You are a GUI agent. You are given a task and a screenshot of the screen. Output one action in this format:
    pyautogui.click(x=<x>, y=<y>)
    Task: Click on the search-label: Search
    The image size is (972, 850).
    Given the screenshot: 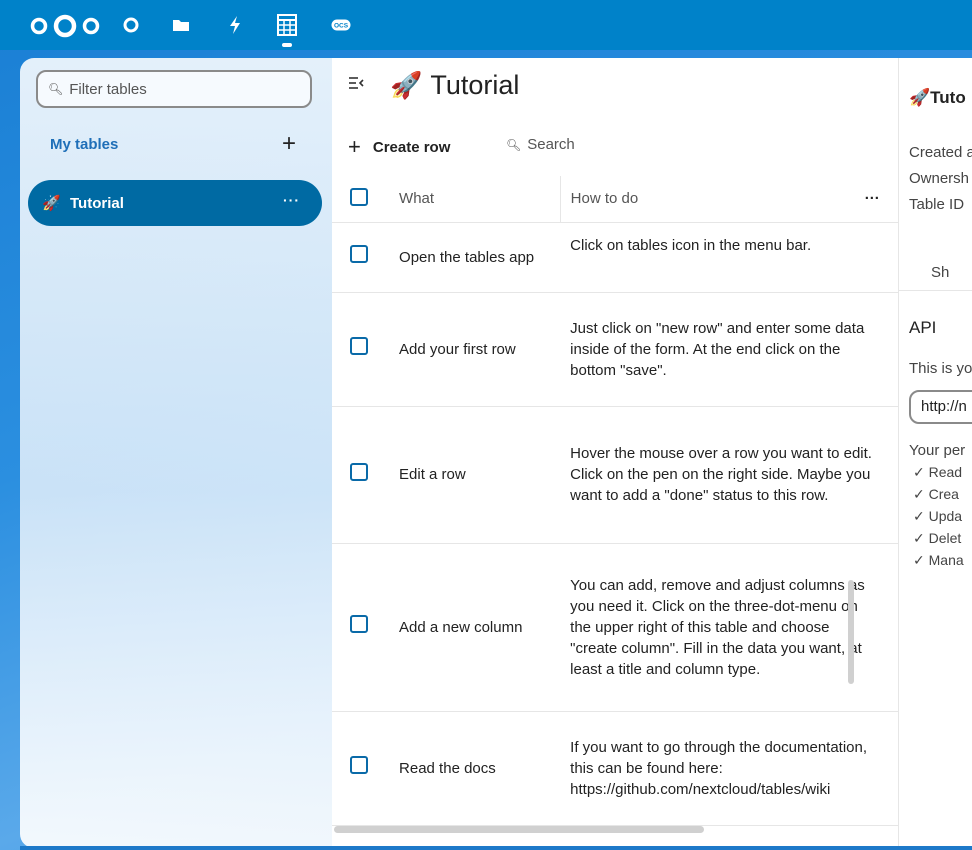 What is the action you would take?
    pyautogui.click(x=551, y=144)
    